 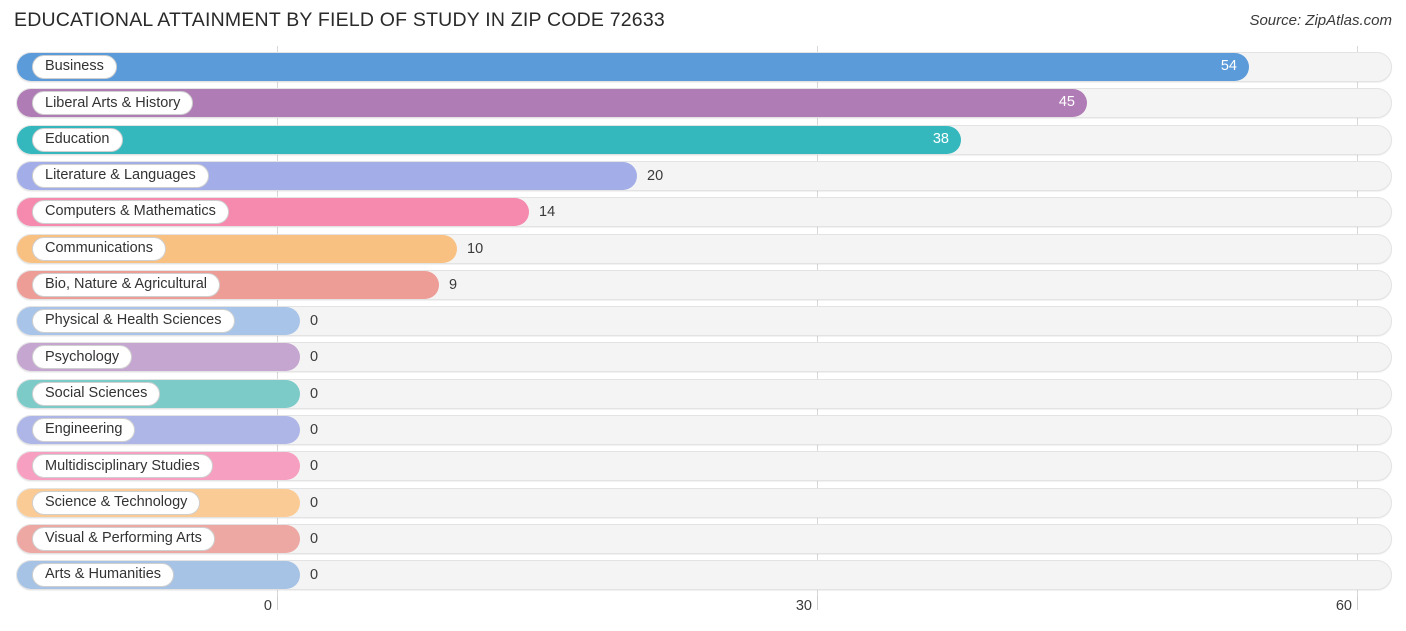 I want to click on bar-value-label: 9, so click(x=453, y=284).